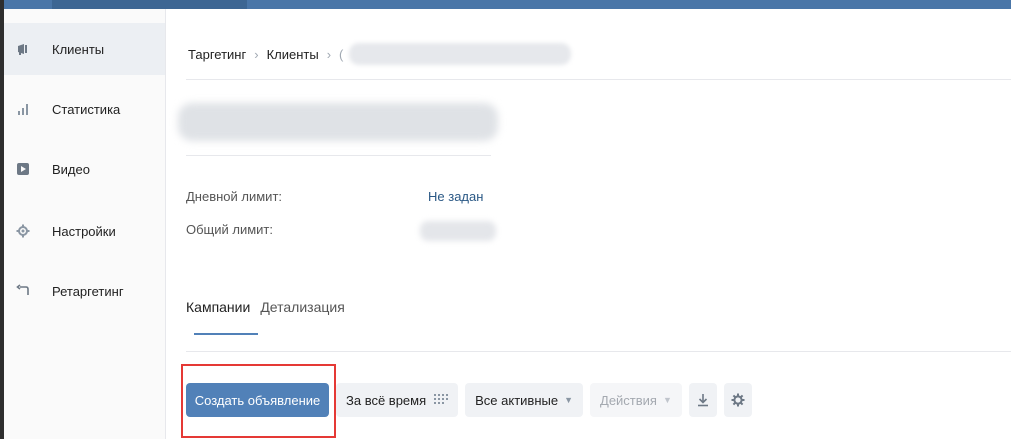 The height and width of the screenshot is (439, 1011). What do you see at coordinates (23, 49) in the screenshot?
I see `megaphone-icon` at bounding box center [23, 49].